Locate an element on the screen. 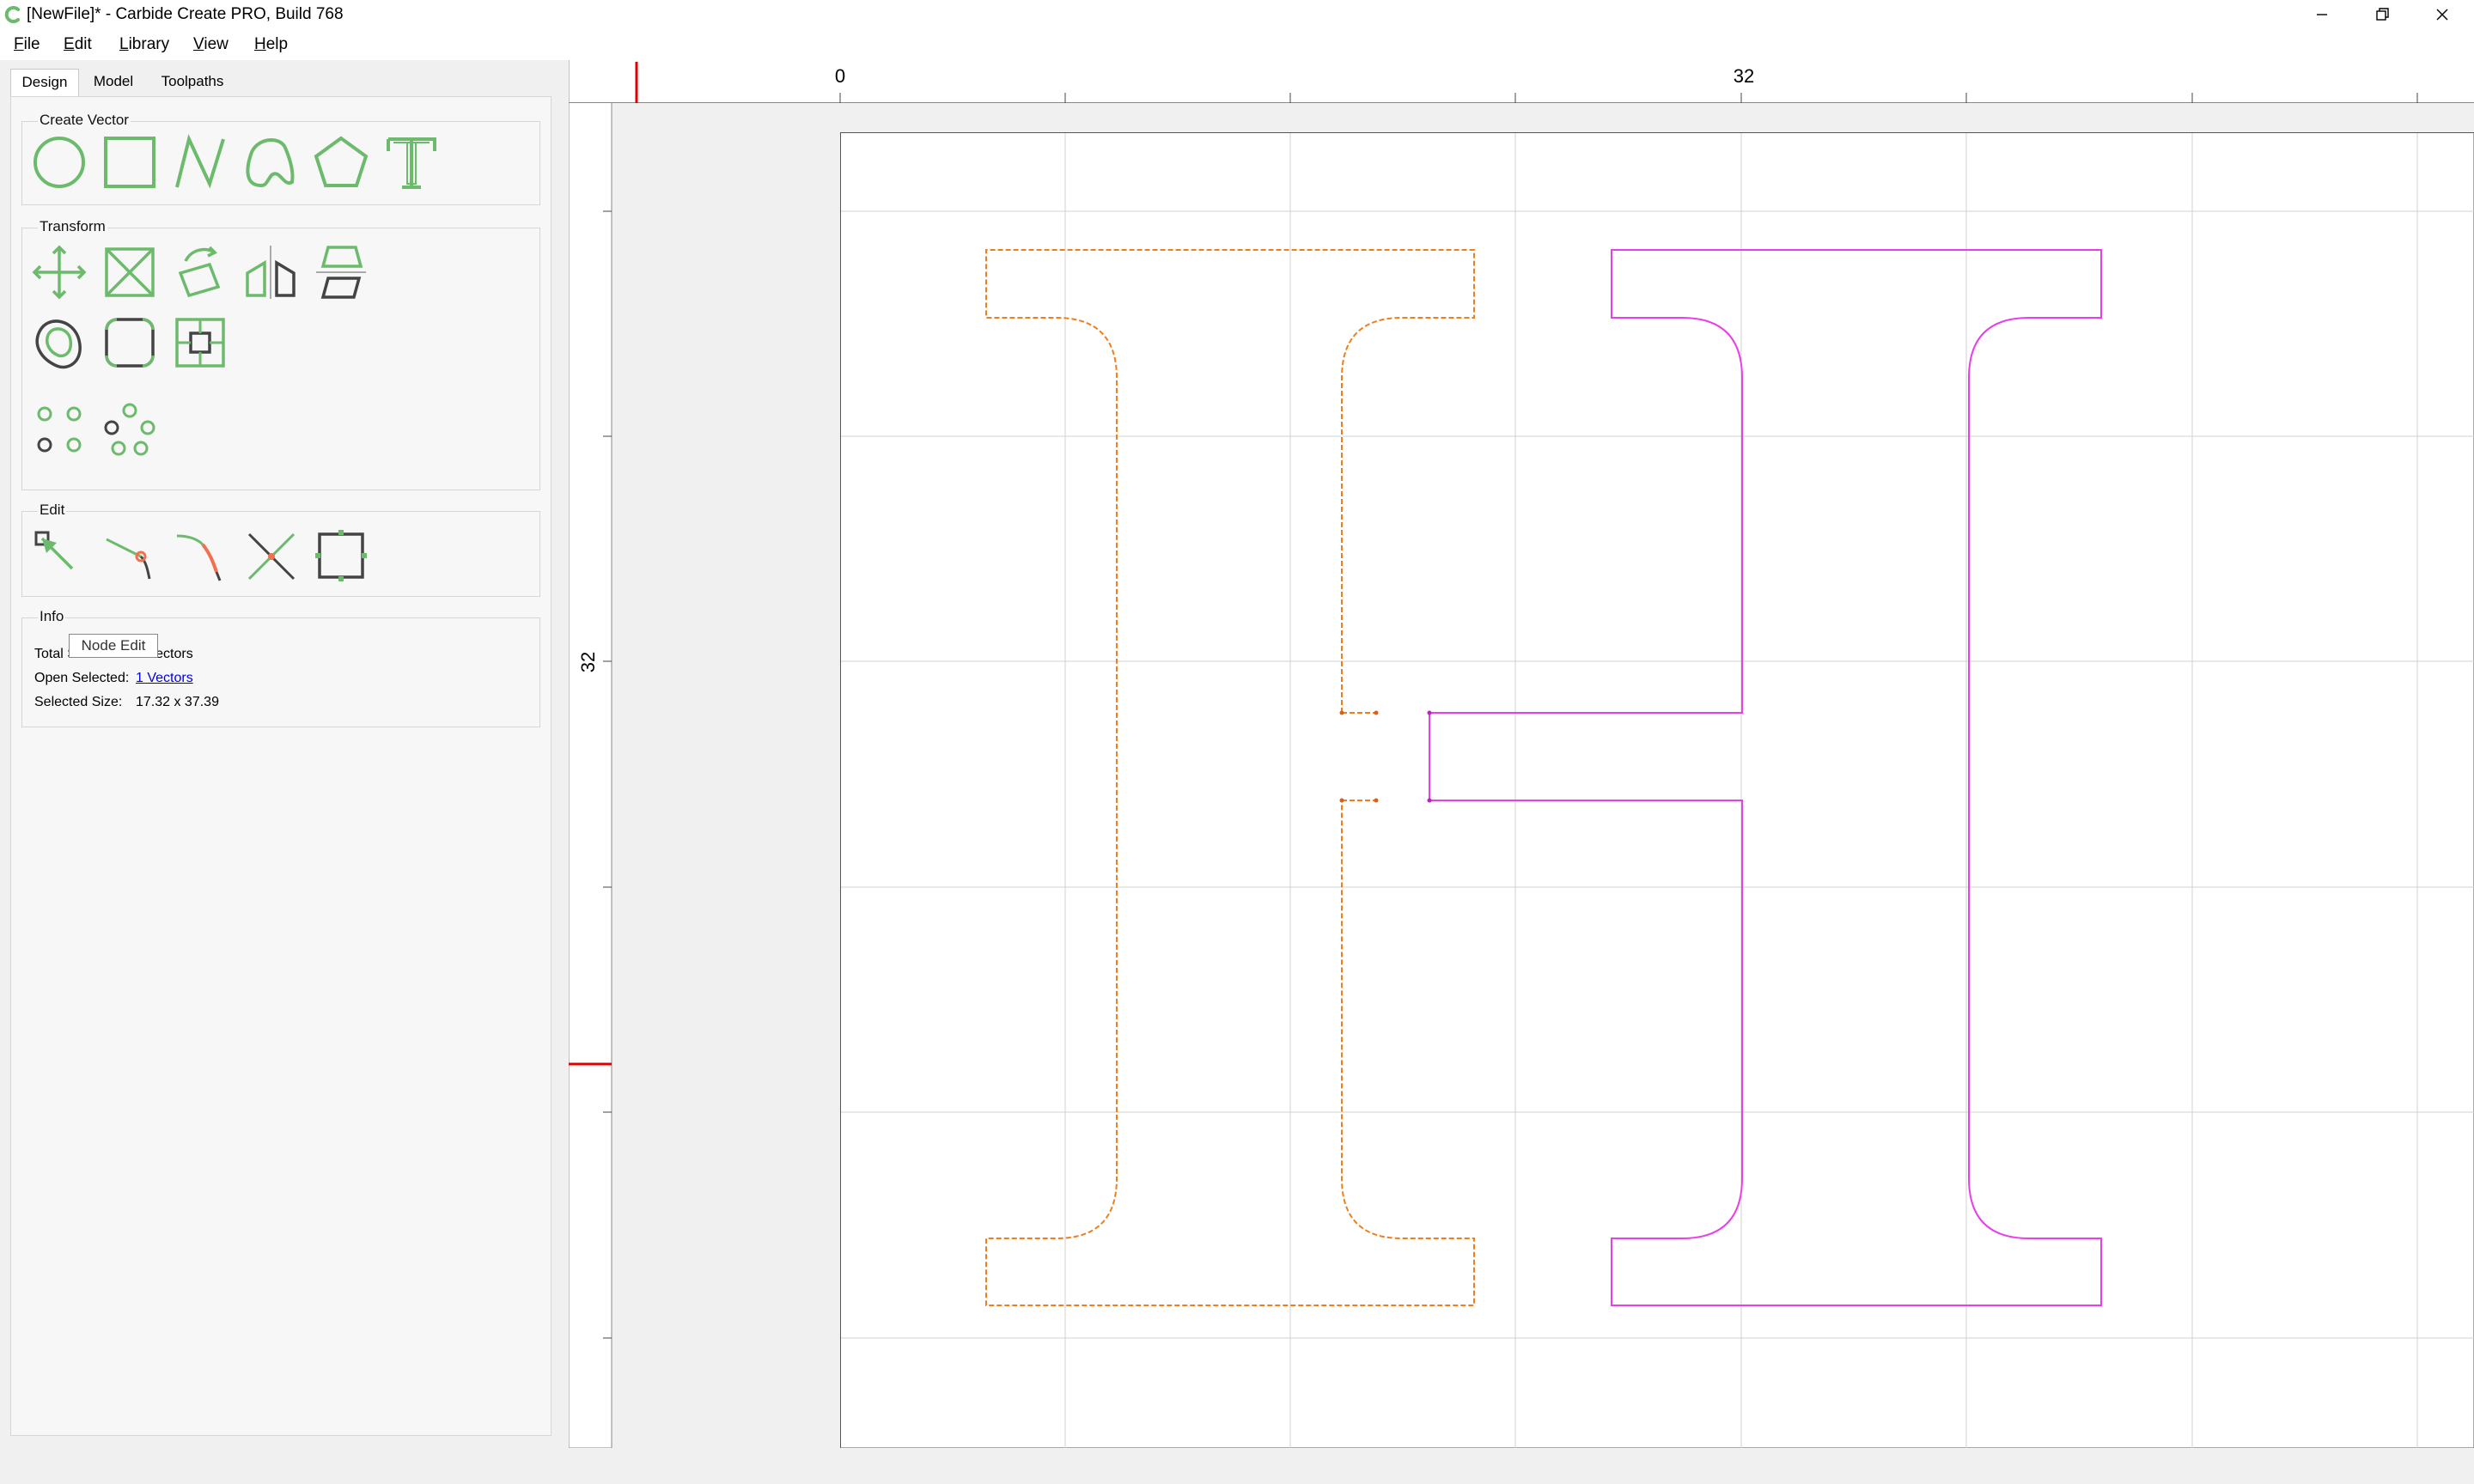 This screenshot has height=1484, width=2474. menu-library: Library is located at coordinates (144, 44).